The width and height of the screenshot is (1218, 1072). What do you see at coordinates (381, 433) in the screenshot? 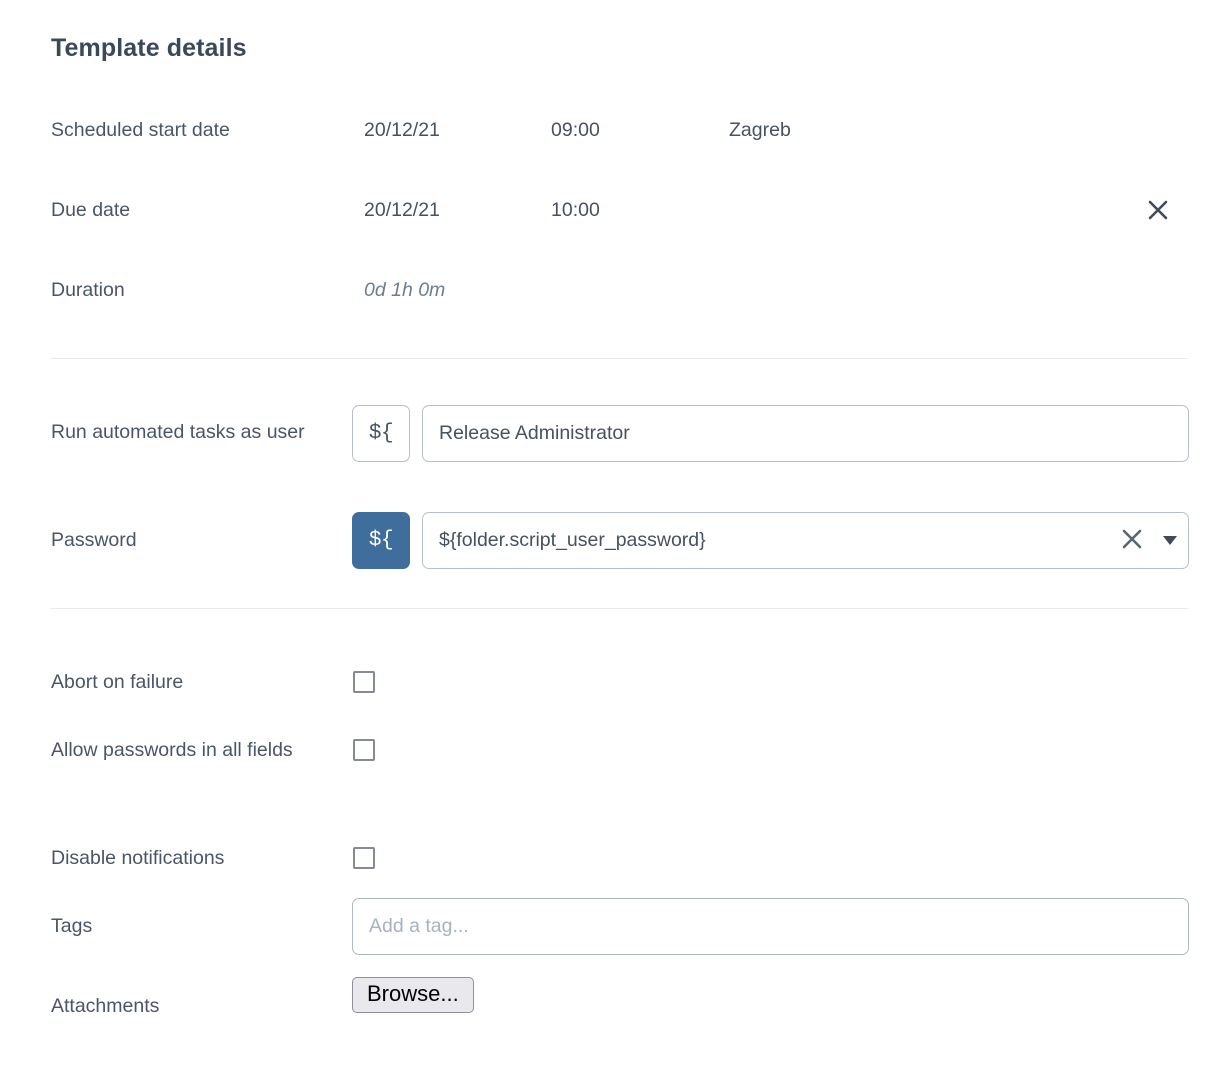
I see `run-as-user-variable-button: ${` at bounding box center [381, 433].